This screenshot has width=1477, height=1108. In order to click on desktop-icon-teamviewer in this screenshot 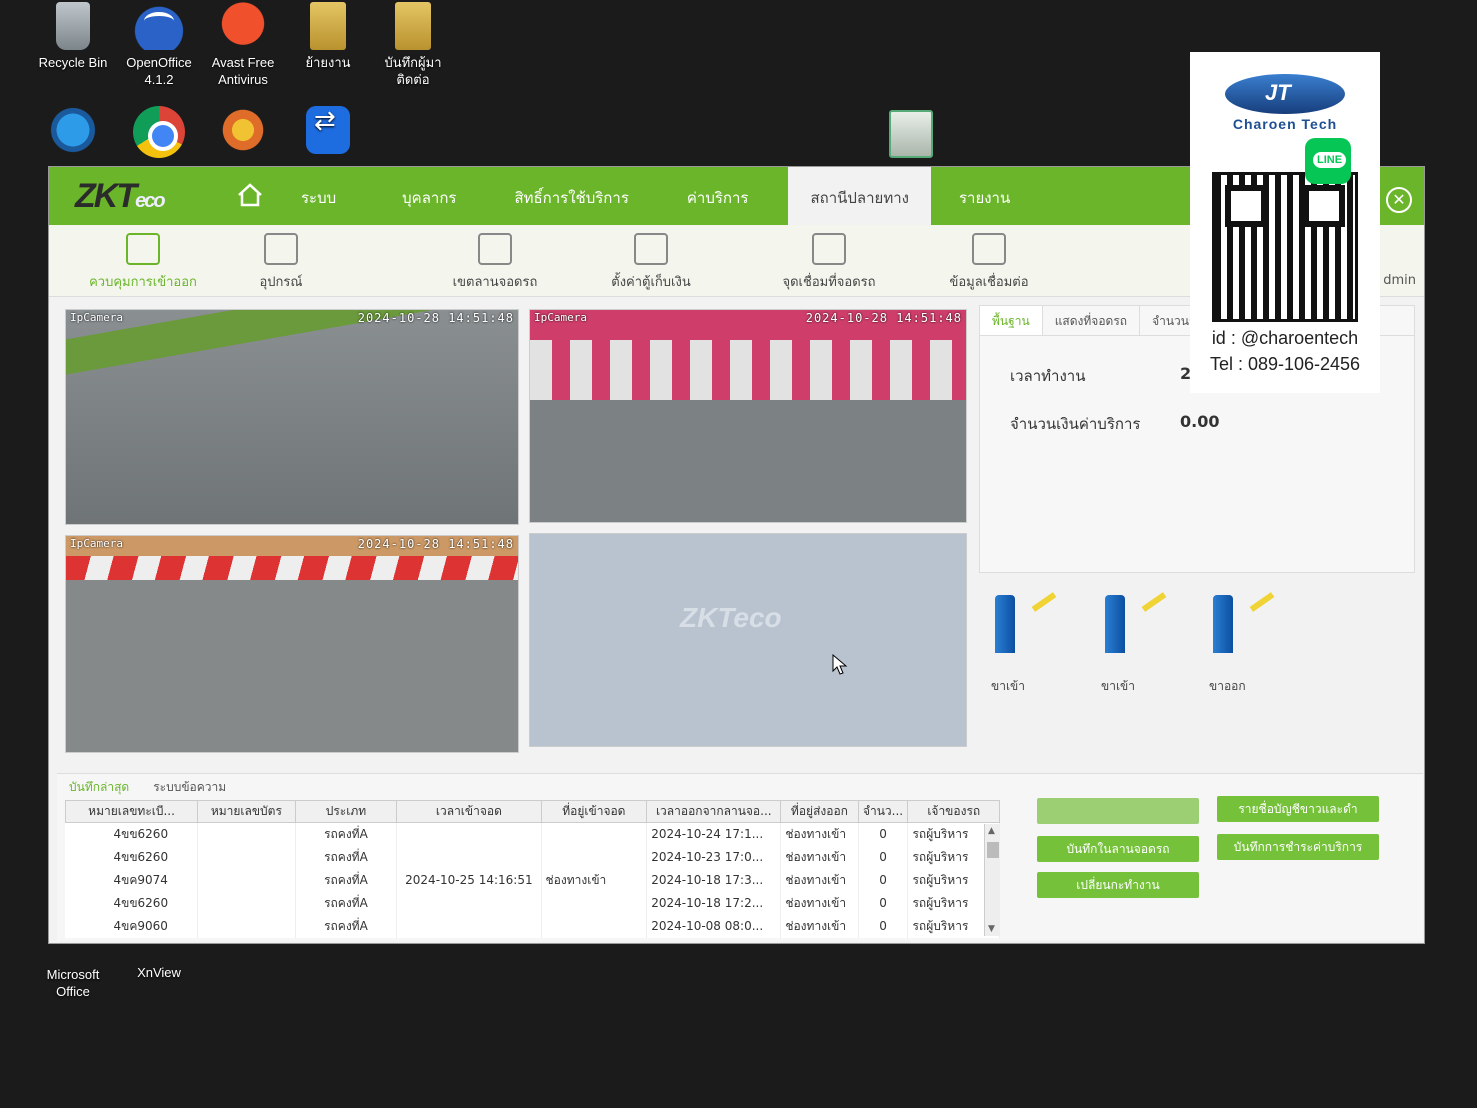, I will do `click(328, 132)`.